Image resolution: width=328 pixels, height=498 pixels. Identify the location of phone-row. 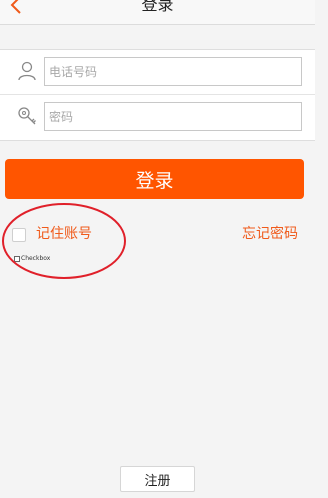
(157, 72).